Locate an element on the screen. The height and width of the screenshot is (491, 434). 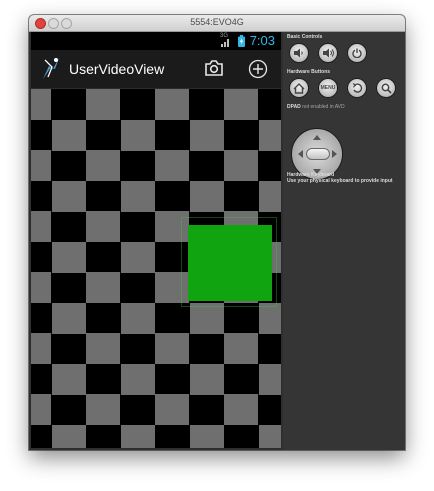
search-button is located at coordinates (386, 88).